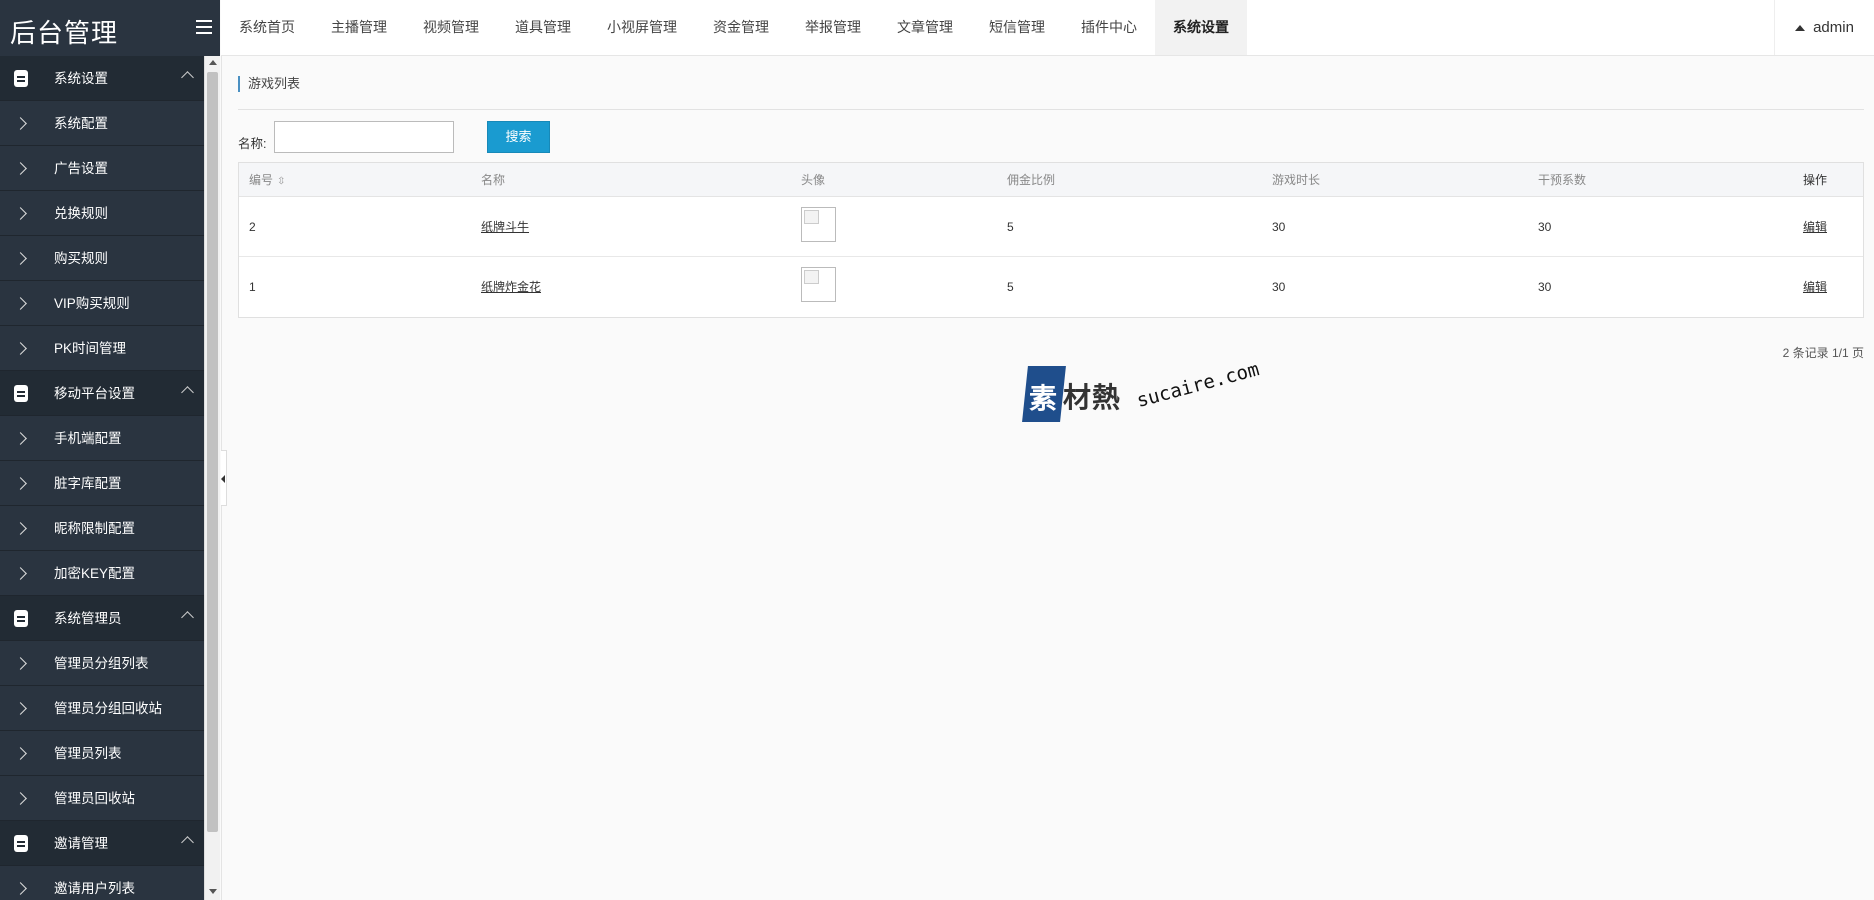  What do you see at coordinates (94, 393) in the screenshot?
I see `sidebar-group-label: 移动平台设置` at bounding box center [94, 393].